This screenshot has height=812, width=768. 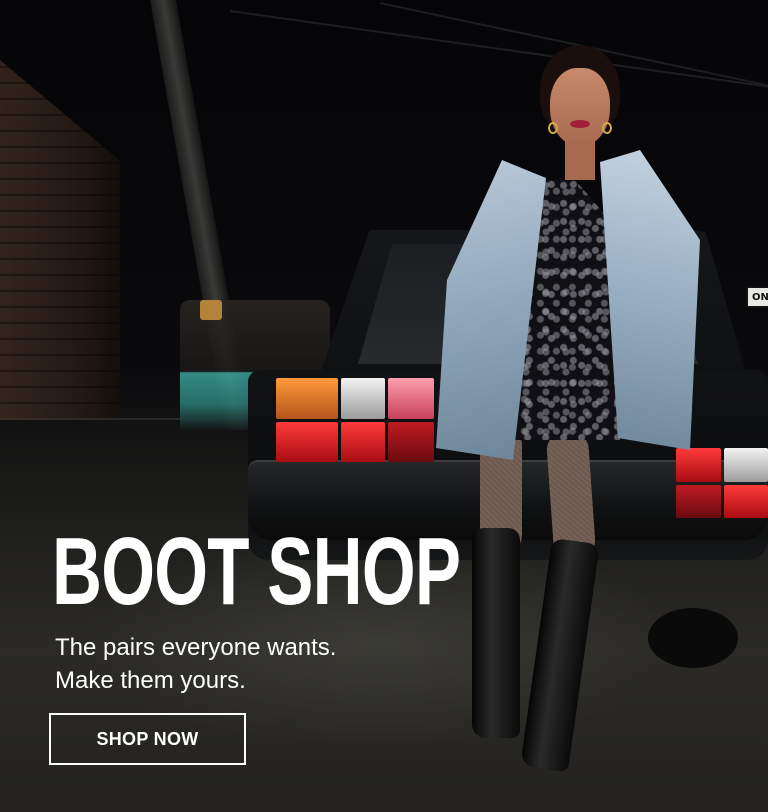 What do you see at coordinates (356, 420) in the screenshot?
I see `taillight-left` at bounding box center [356, 420].